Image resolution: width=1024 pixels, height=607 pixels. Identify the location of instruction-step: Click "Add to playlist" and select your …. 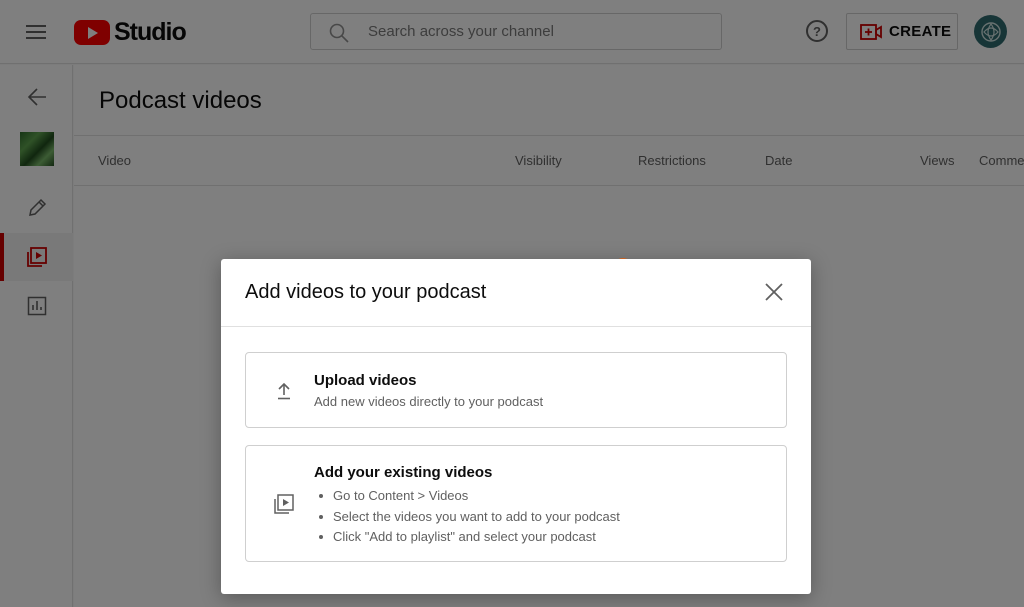
(469, 537).